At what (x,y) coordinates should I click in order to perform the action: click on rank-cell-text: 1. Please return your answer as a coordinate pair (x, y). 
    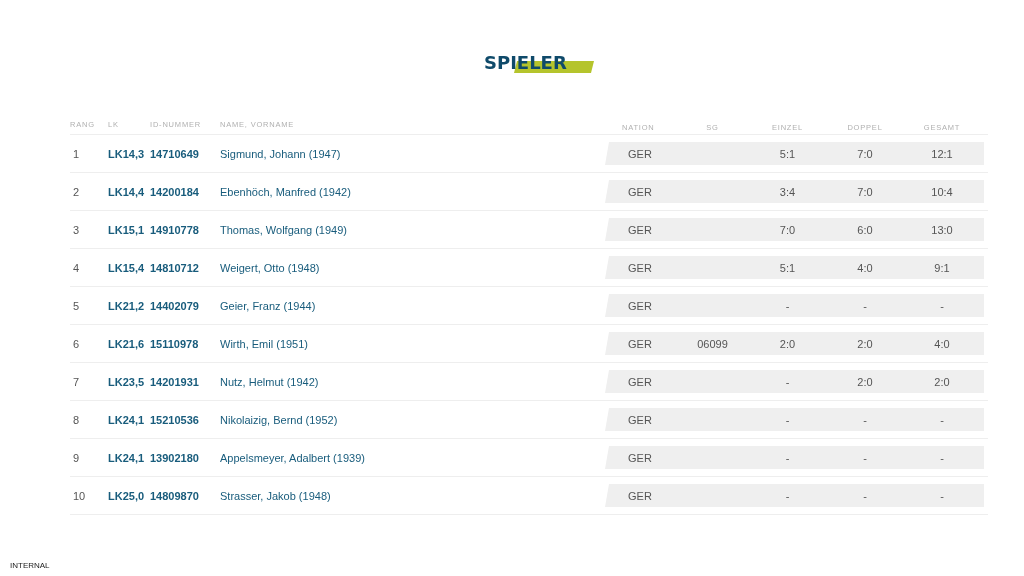
    Looking at the image, I should click on (76, 153).